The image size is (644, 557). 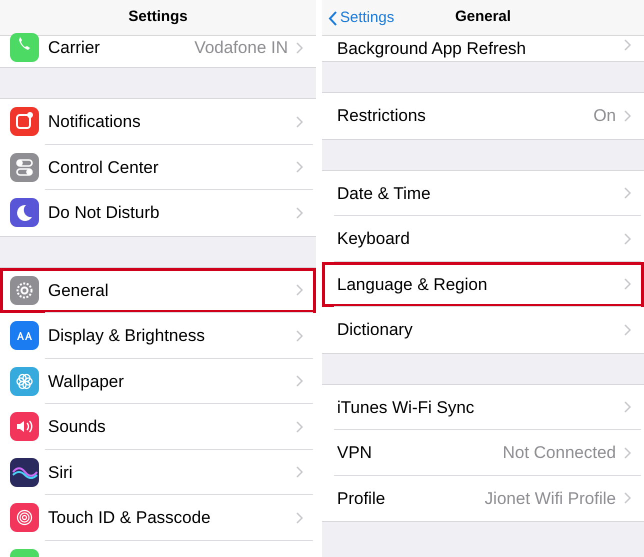 What do you see at coordinates (332, 18) in the screenshot?
I see `back-chevron-icon` at bounding box center [332, 18].